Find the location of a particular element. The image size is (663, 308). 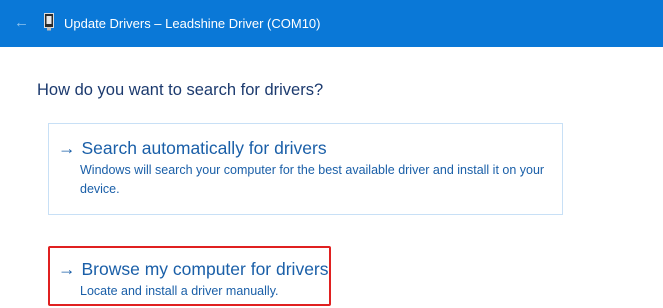

option-title: → Browse my computer for drivers is located at coordinates (193, 269).